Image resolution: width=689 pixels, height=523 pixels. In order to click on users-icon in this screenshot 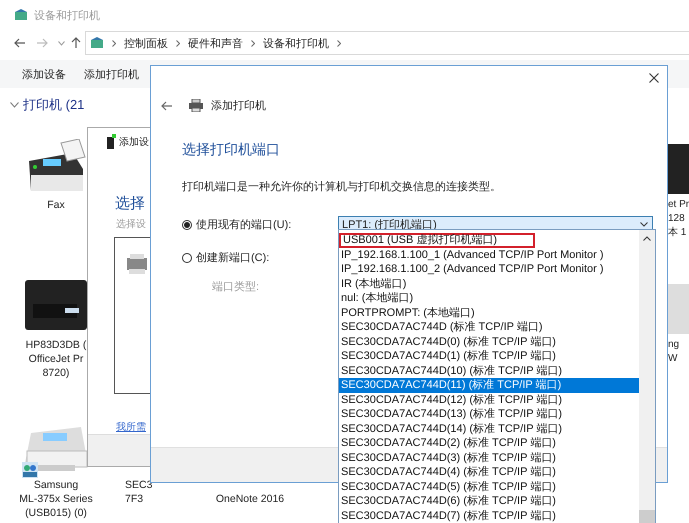, I will do `click(30, 470)`.